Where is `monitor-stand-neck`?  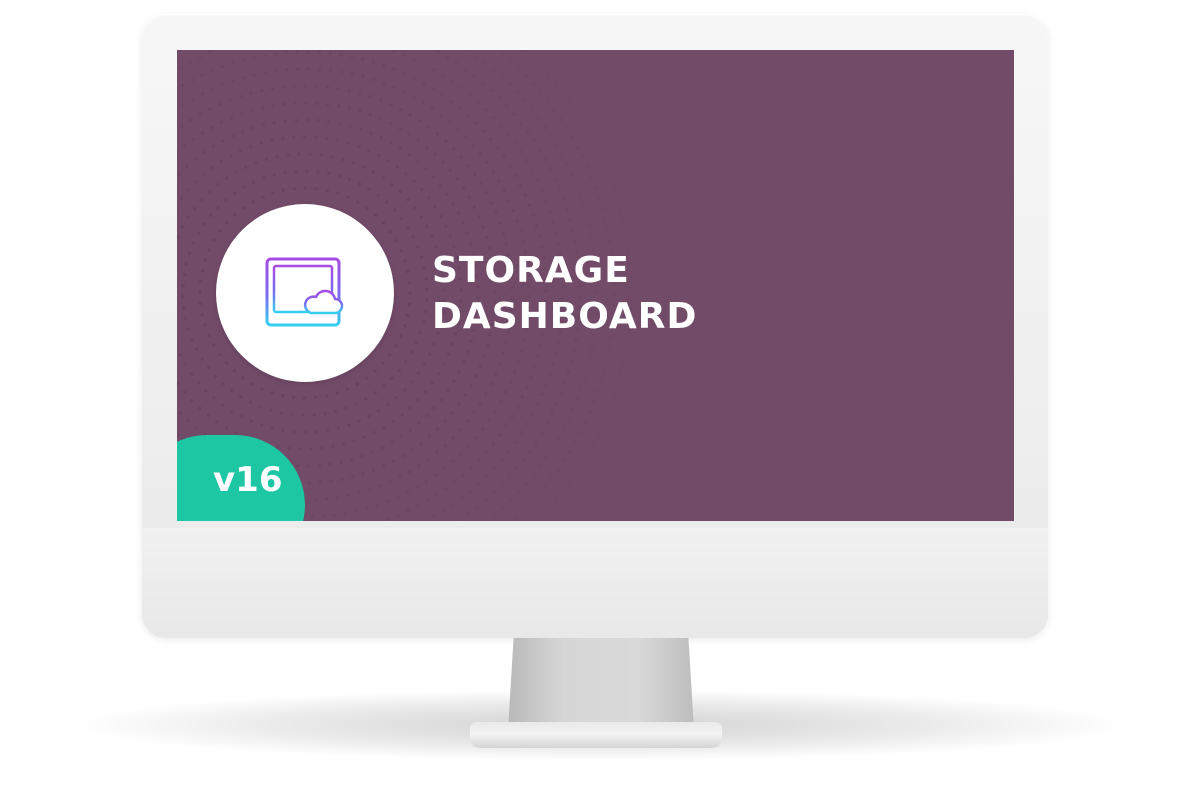
monitor-stand-neck is located at coordinates (601, 684).